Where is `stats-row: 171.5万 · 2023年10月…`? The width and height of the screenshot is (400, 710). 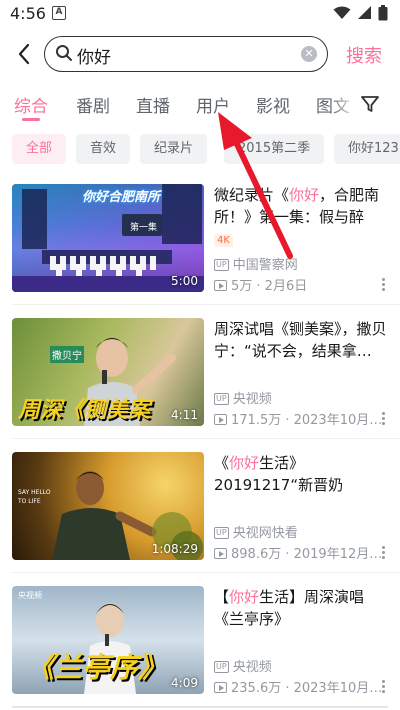
stats-row: 171.5万 · 2023年10月… is located at coordinates (298, 418).